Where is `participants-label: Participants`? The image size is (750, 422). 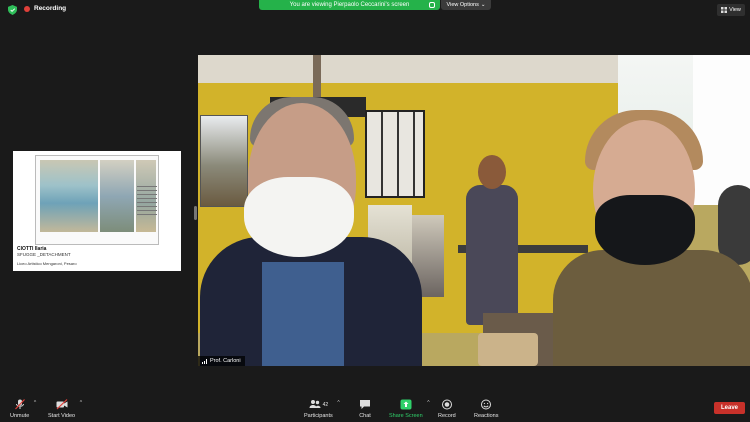
participants-label: Participants is located at coordinates (318, 416).